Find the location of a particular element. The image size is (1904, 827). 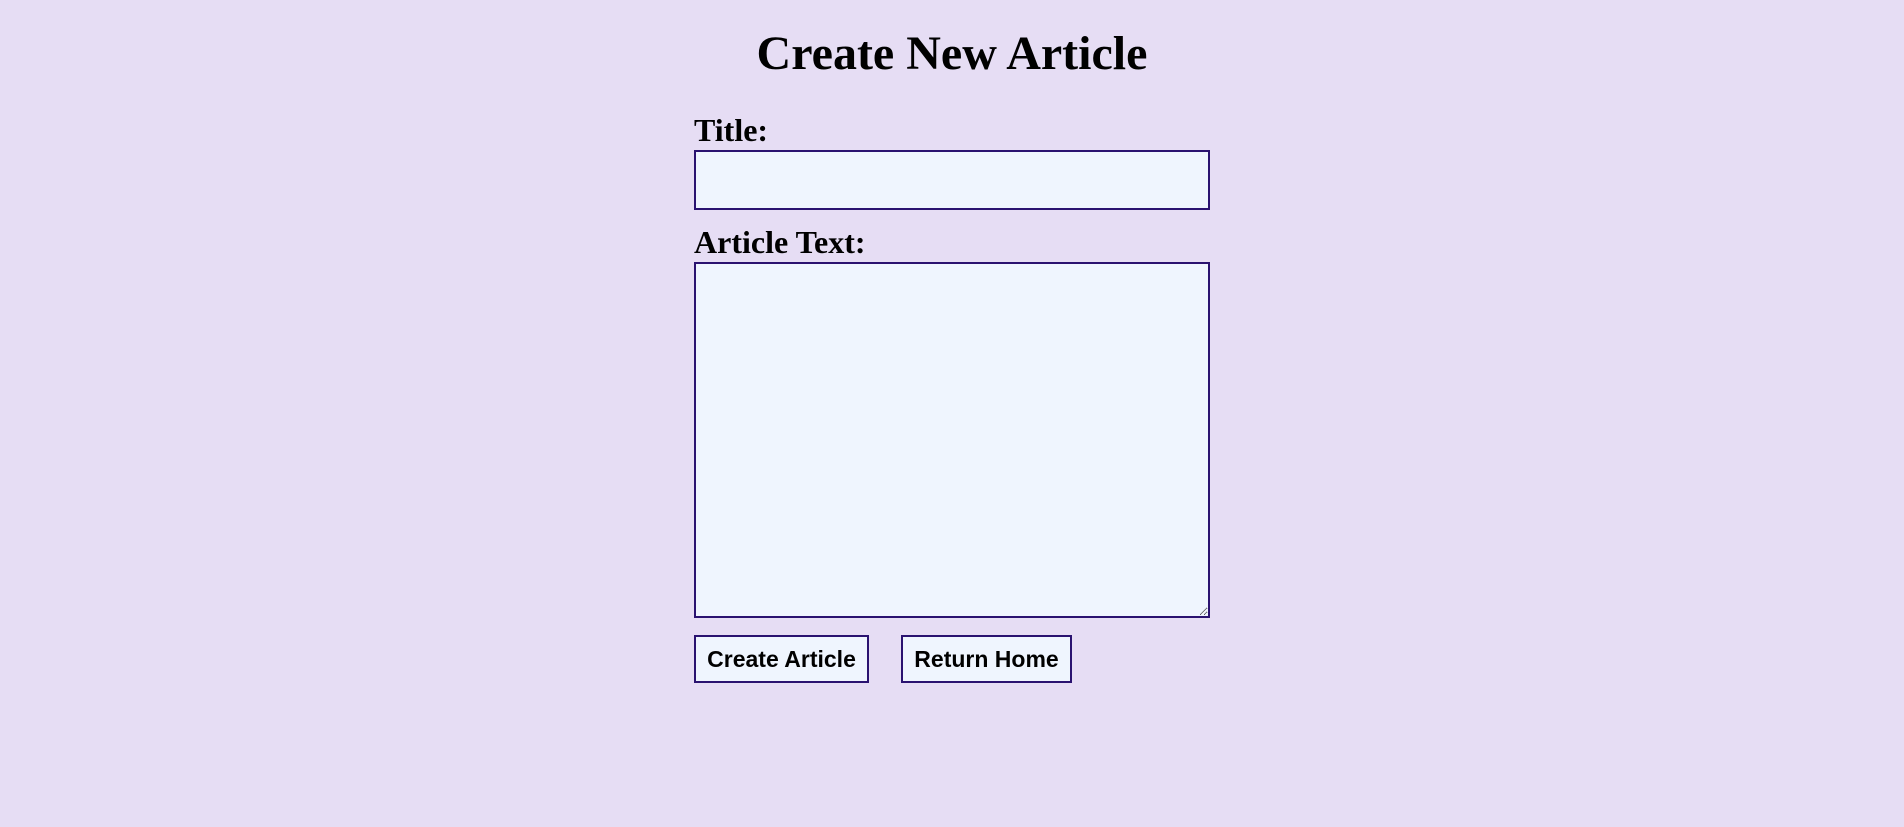

title-label: Title: is located at coordinates (731, 130).